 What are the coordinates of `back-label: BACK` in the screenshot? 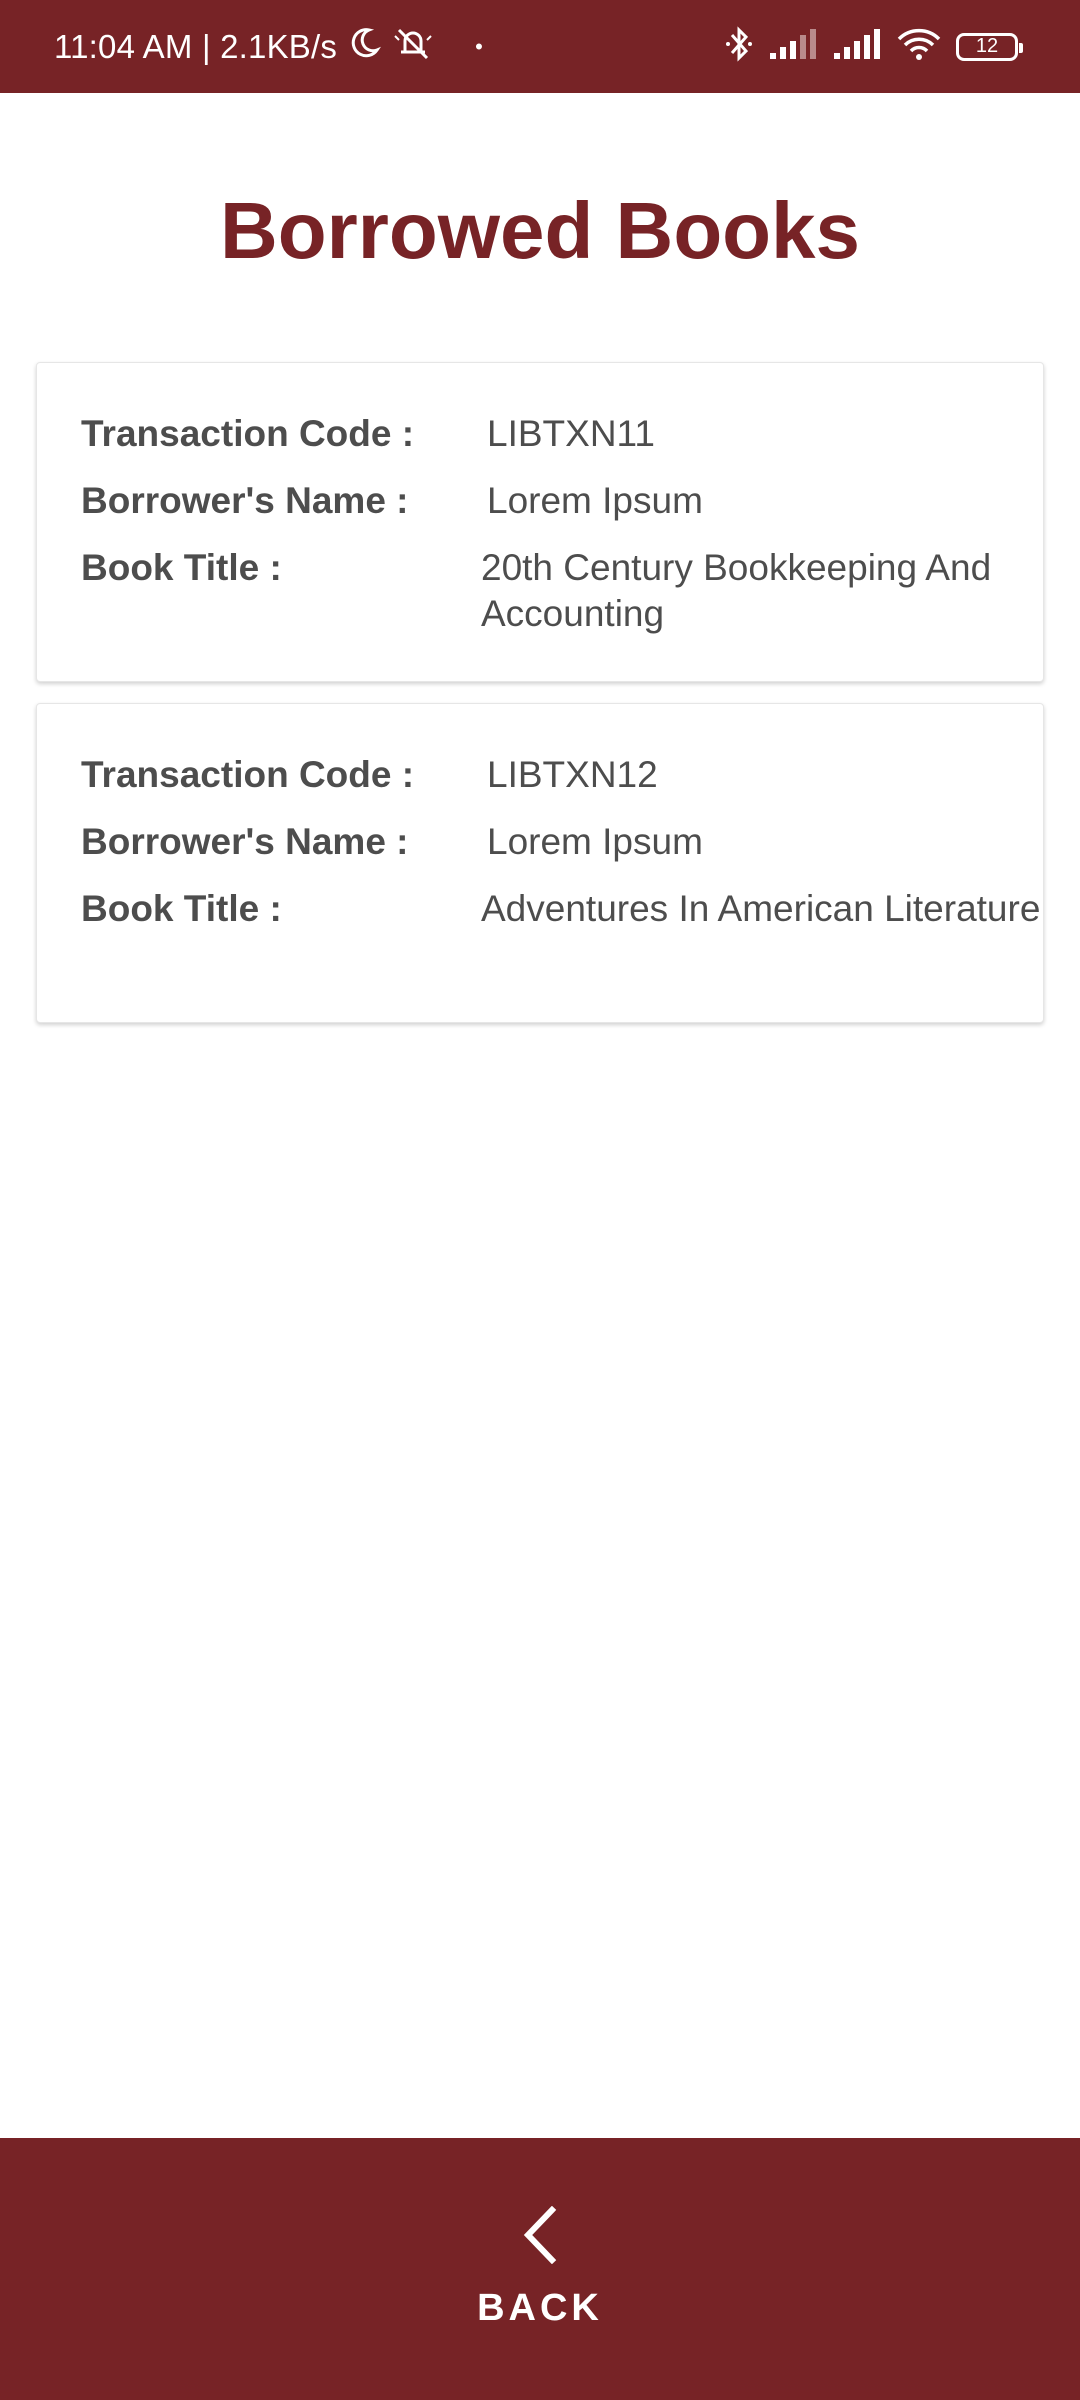 It's located at (540, 2308).